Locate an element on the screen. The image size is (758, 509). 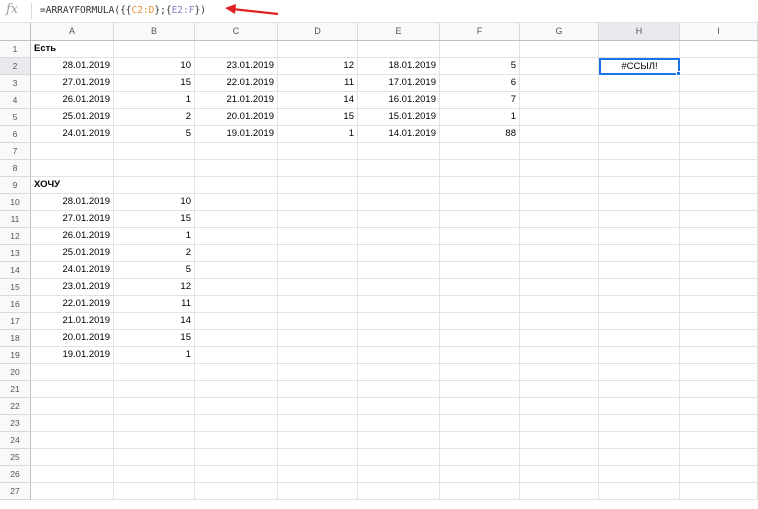
cell-e12 is located at coordinates (399, 236).